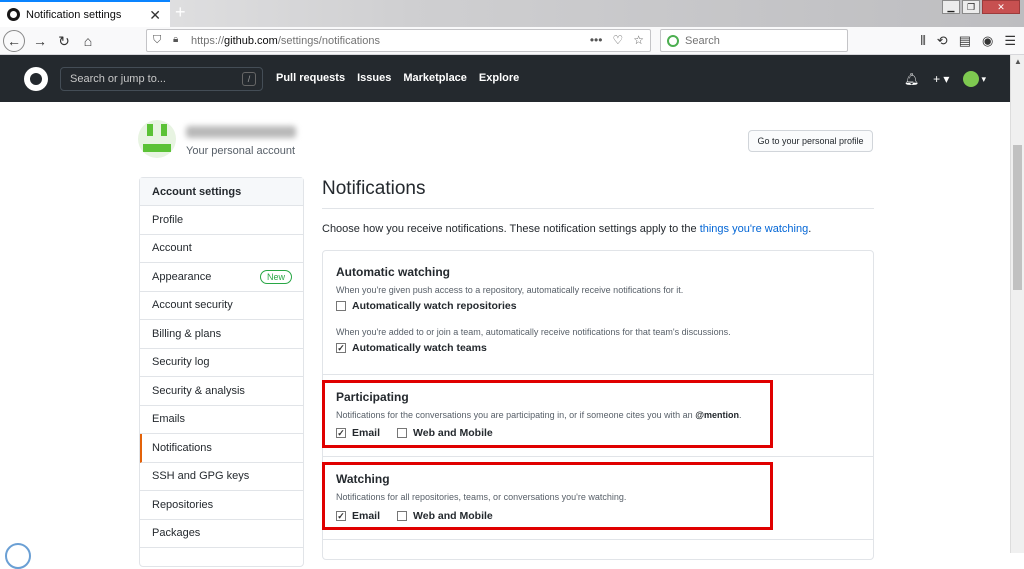 This screenshot has width=1024, height=569. Describe the element at coordinates (393, 272) in the screenshot. I see `section-title: Automatic watching` at that location.